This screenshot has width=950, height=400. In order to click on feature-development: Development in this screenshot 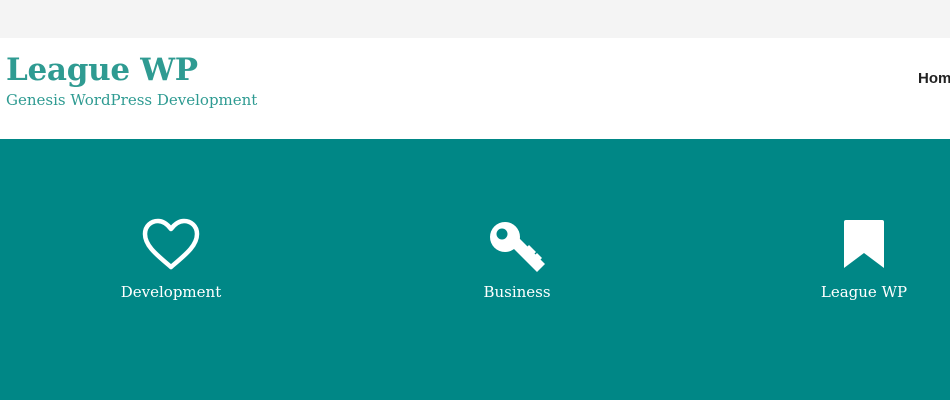, I will do `click(171, 259)`.